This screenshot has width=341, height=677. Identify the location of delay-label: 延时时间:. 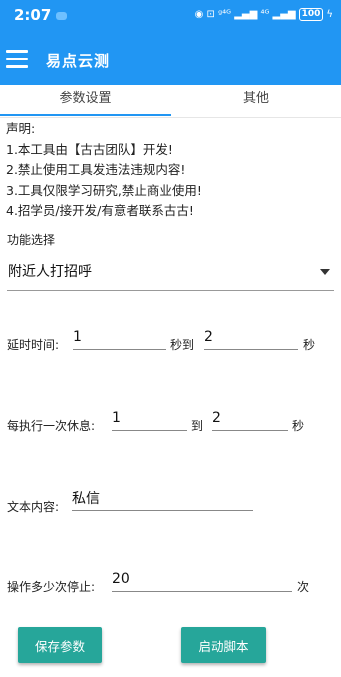
(33, 345).